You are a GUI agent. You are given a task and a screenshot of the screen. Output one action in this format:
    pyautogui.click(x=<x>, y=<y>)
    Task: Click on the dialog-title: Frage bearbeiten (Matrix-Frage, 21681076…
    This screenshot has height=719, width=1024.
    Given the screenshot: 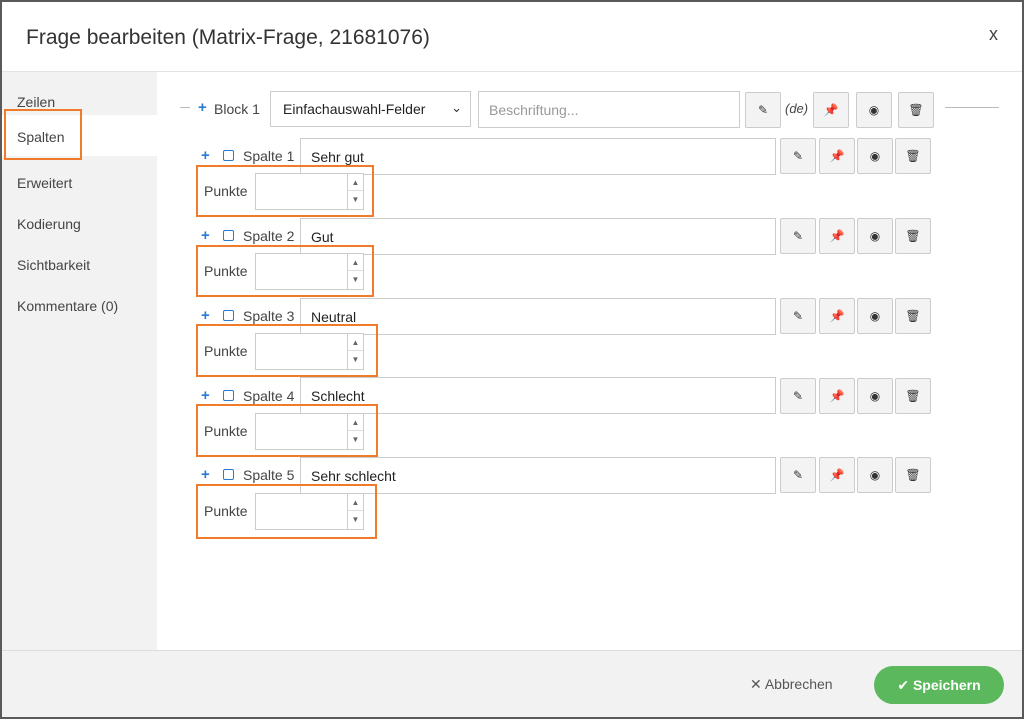 What is the action you would take?
    pyautogui.click(x=228, y=37)
    